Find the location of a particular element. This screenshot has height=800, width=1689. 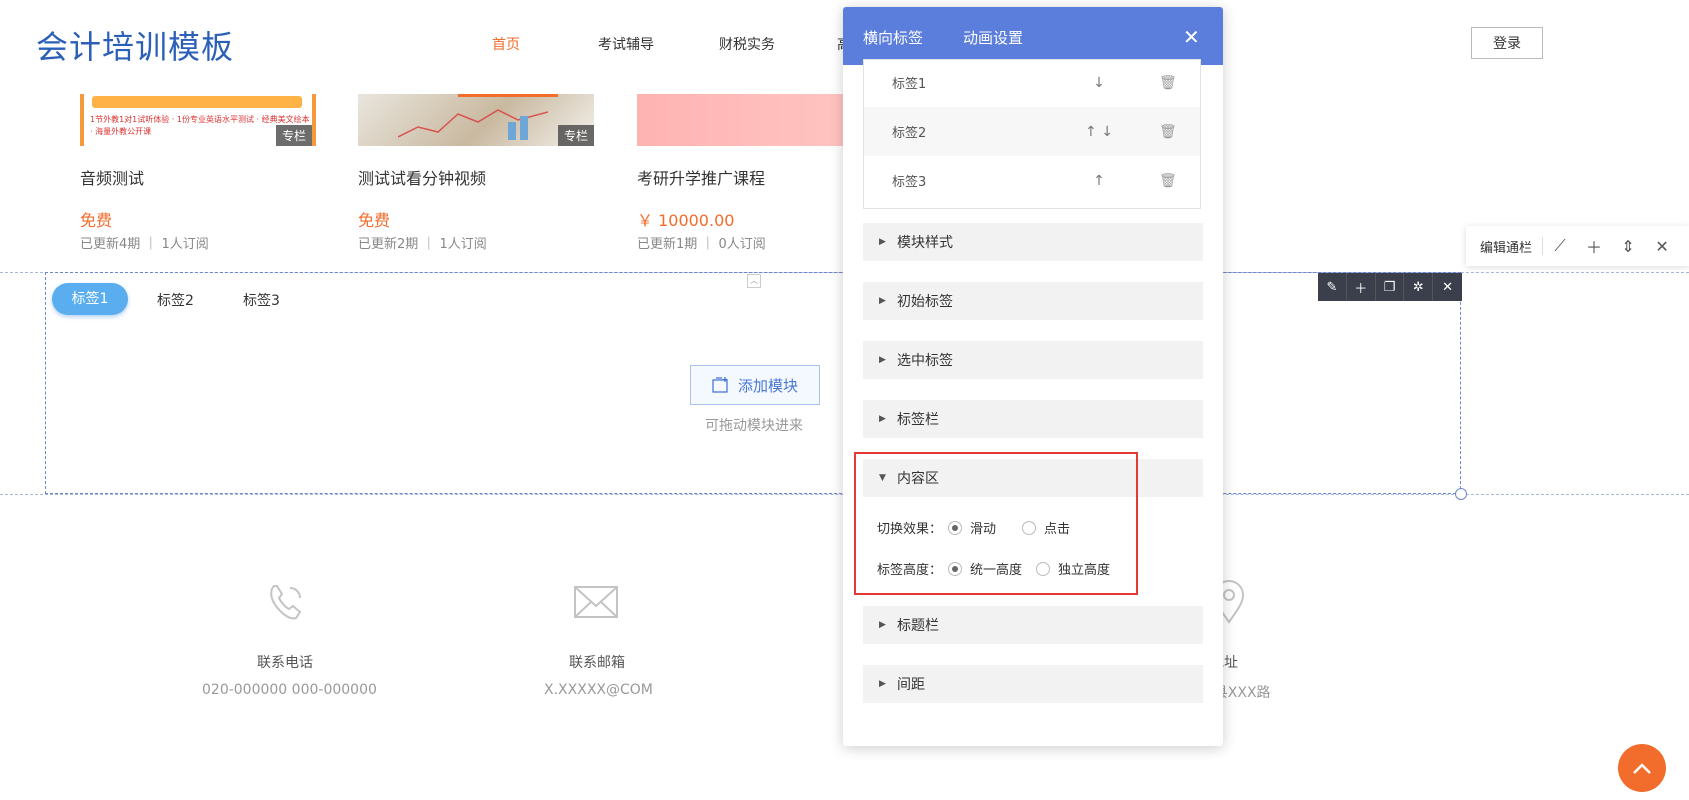

edit-tool-icon: ⟋ is located at coordinates (1560, 246).